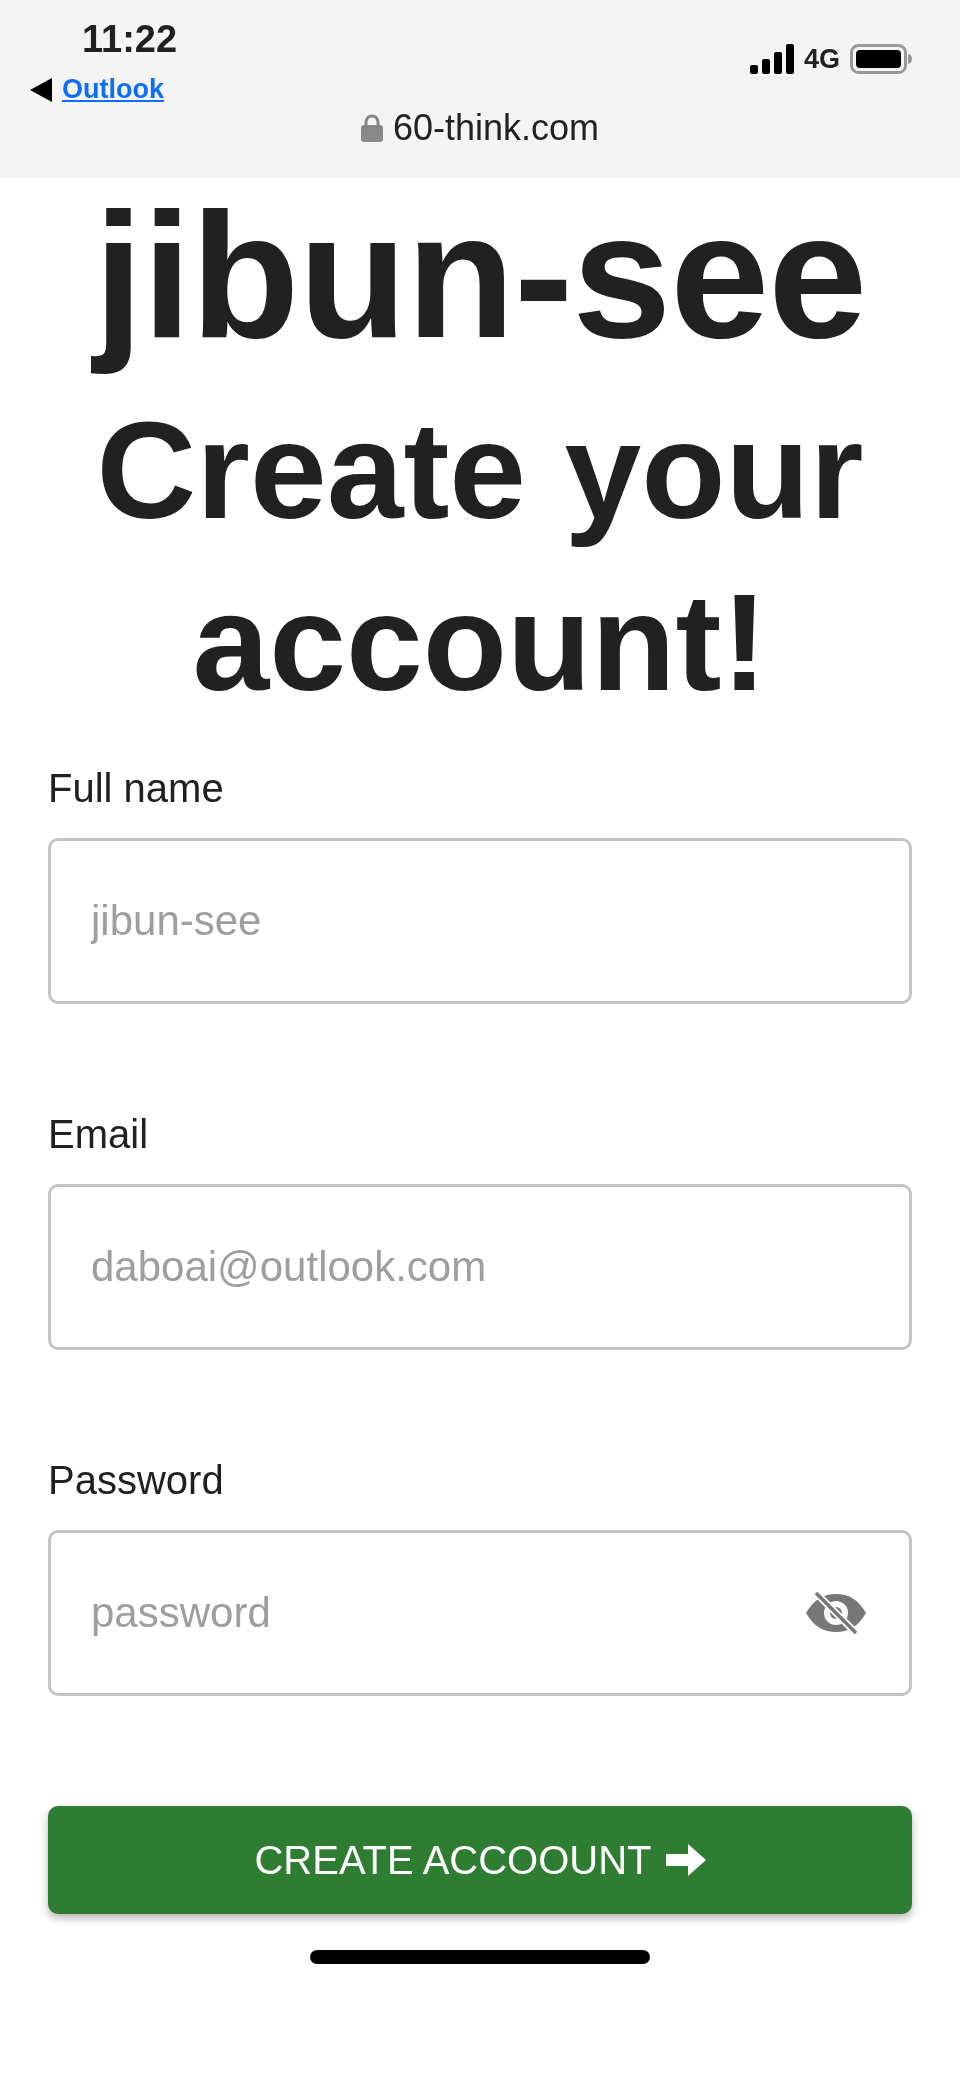 Image resolution: width=960 pixels, height=2079 pixels. I want to click on create-account-button: CREATE ACCOOUNT, so click(480, 1859).